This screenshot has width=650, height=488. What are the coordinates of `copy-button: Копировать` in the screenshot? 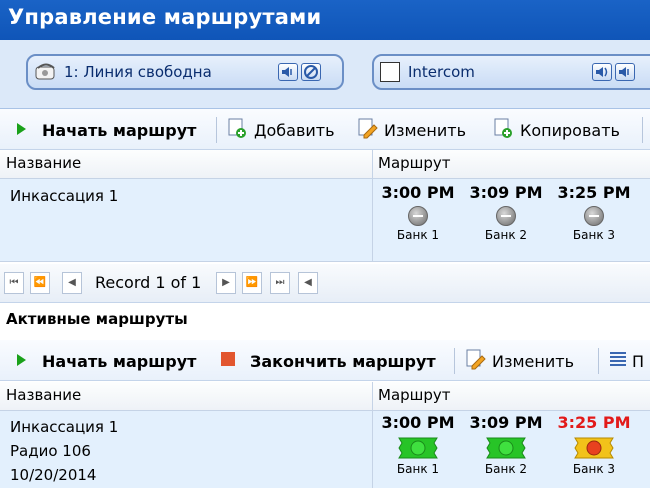 It's located at (556, 130).